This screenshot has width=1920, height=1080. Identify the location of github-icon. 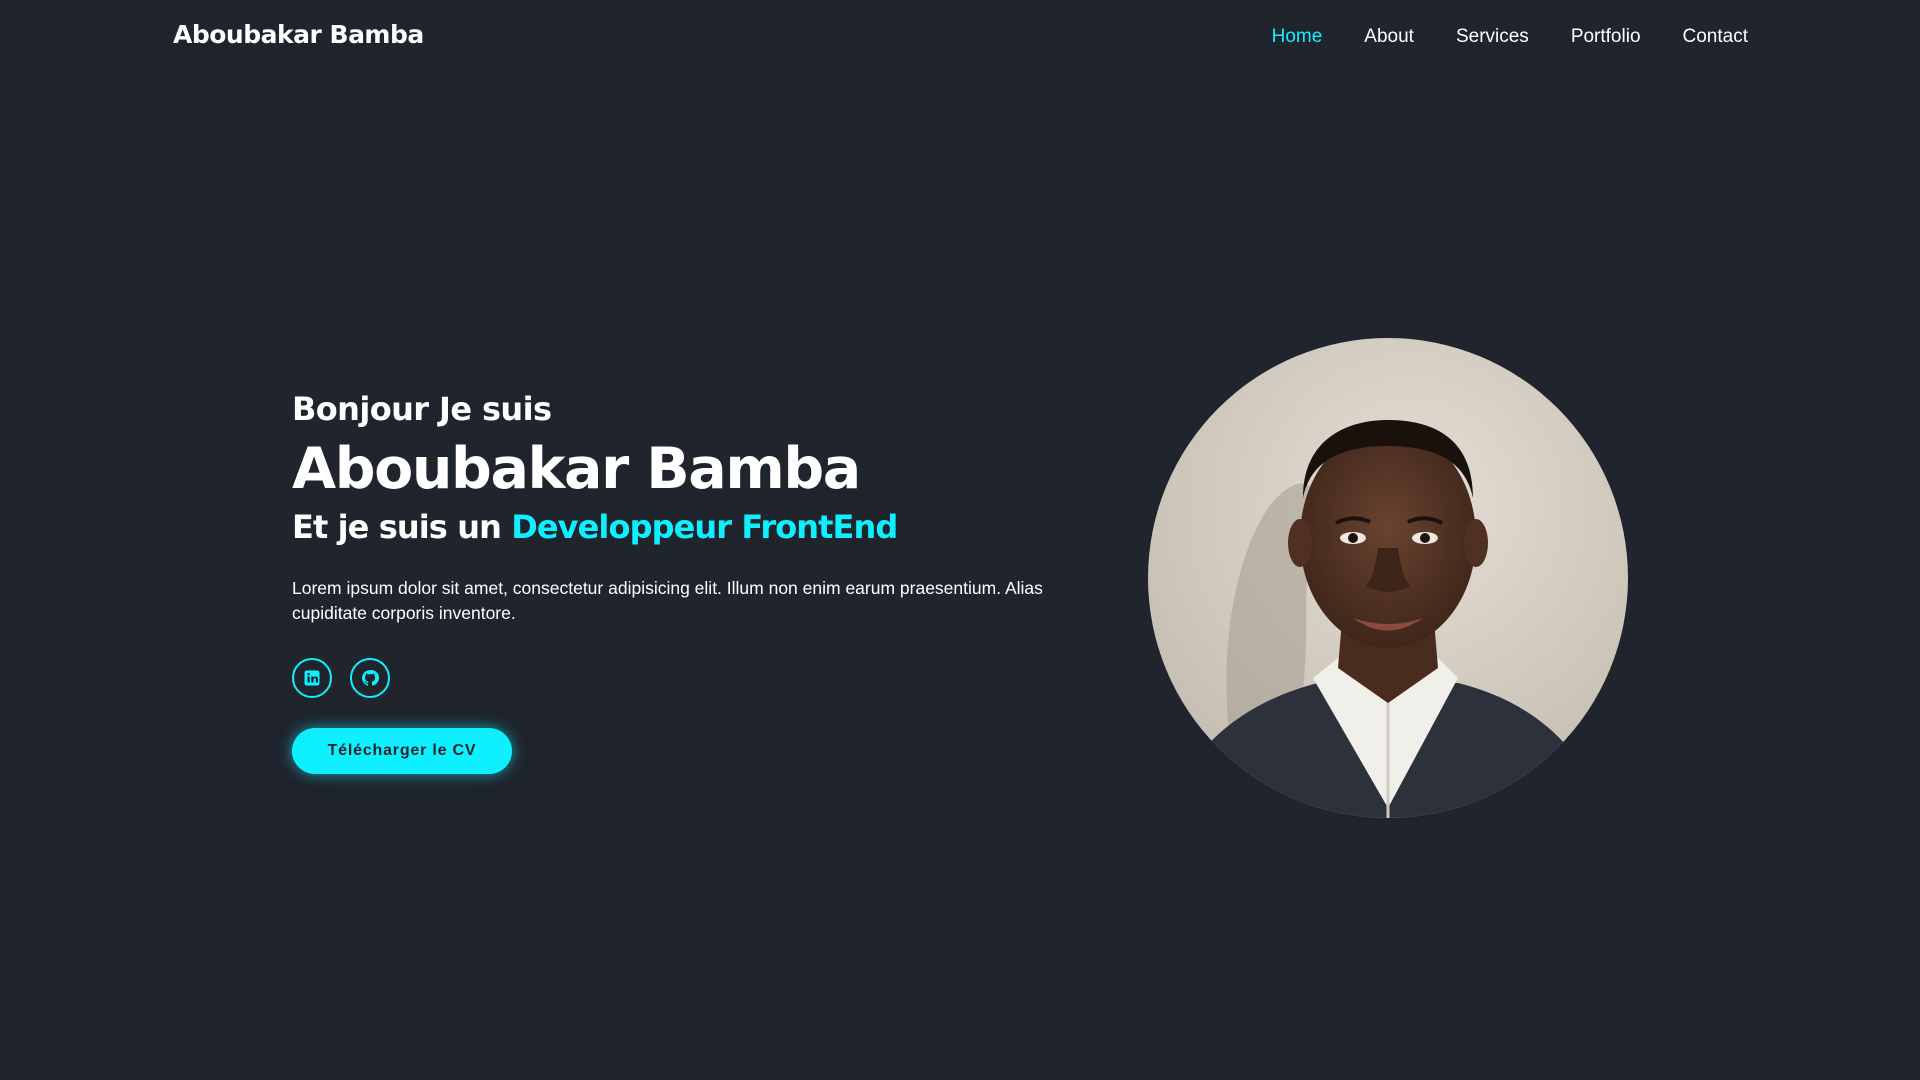
(370, 678).